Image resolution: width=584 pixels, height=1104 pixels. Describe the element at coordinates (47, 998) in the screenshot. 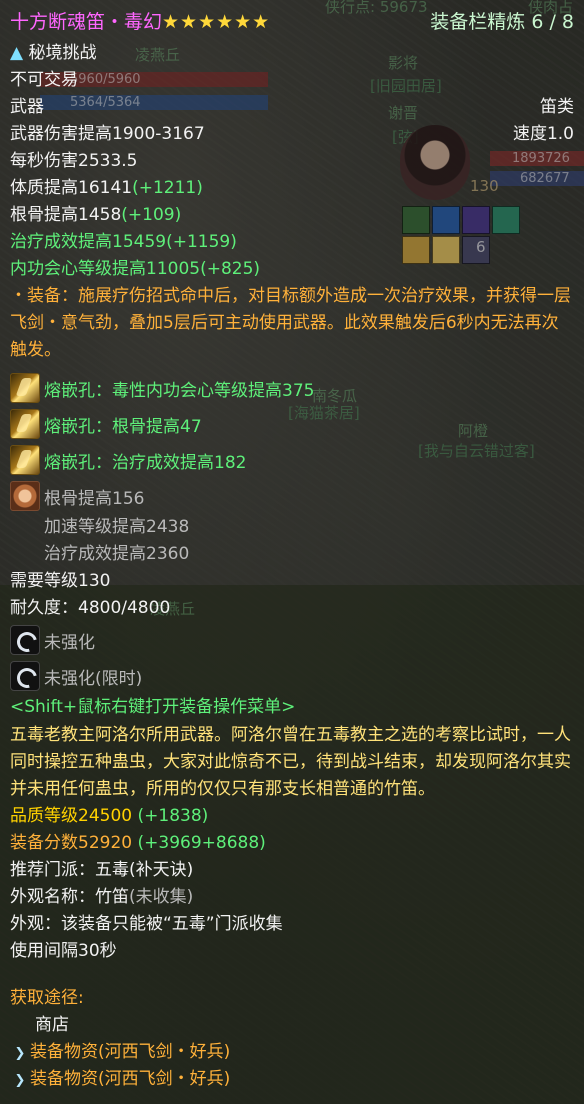

I see `source-title: 获取途径:` at that location.